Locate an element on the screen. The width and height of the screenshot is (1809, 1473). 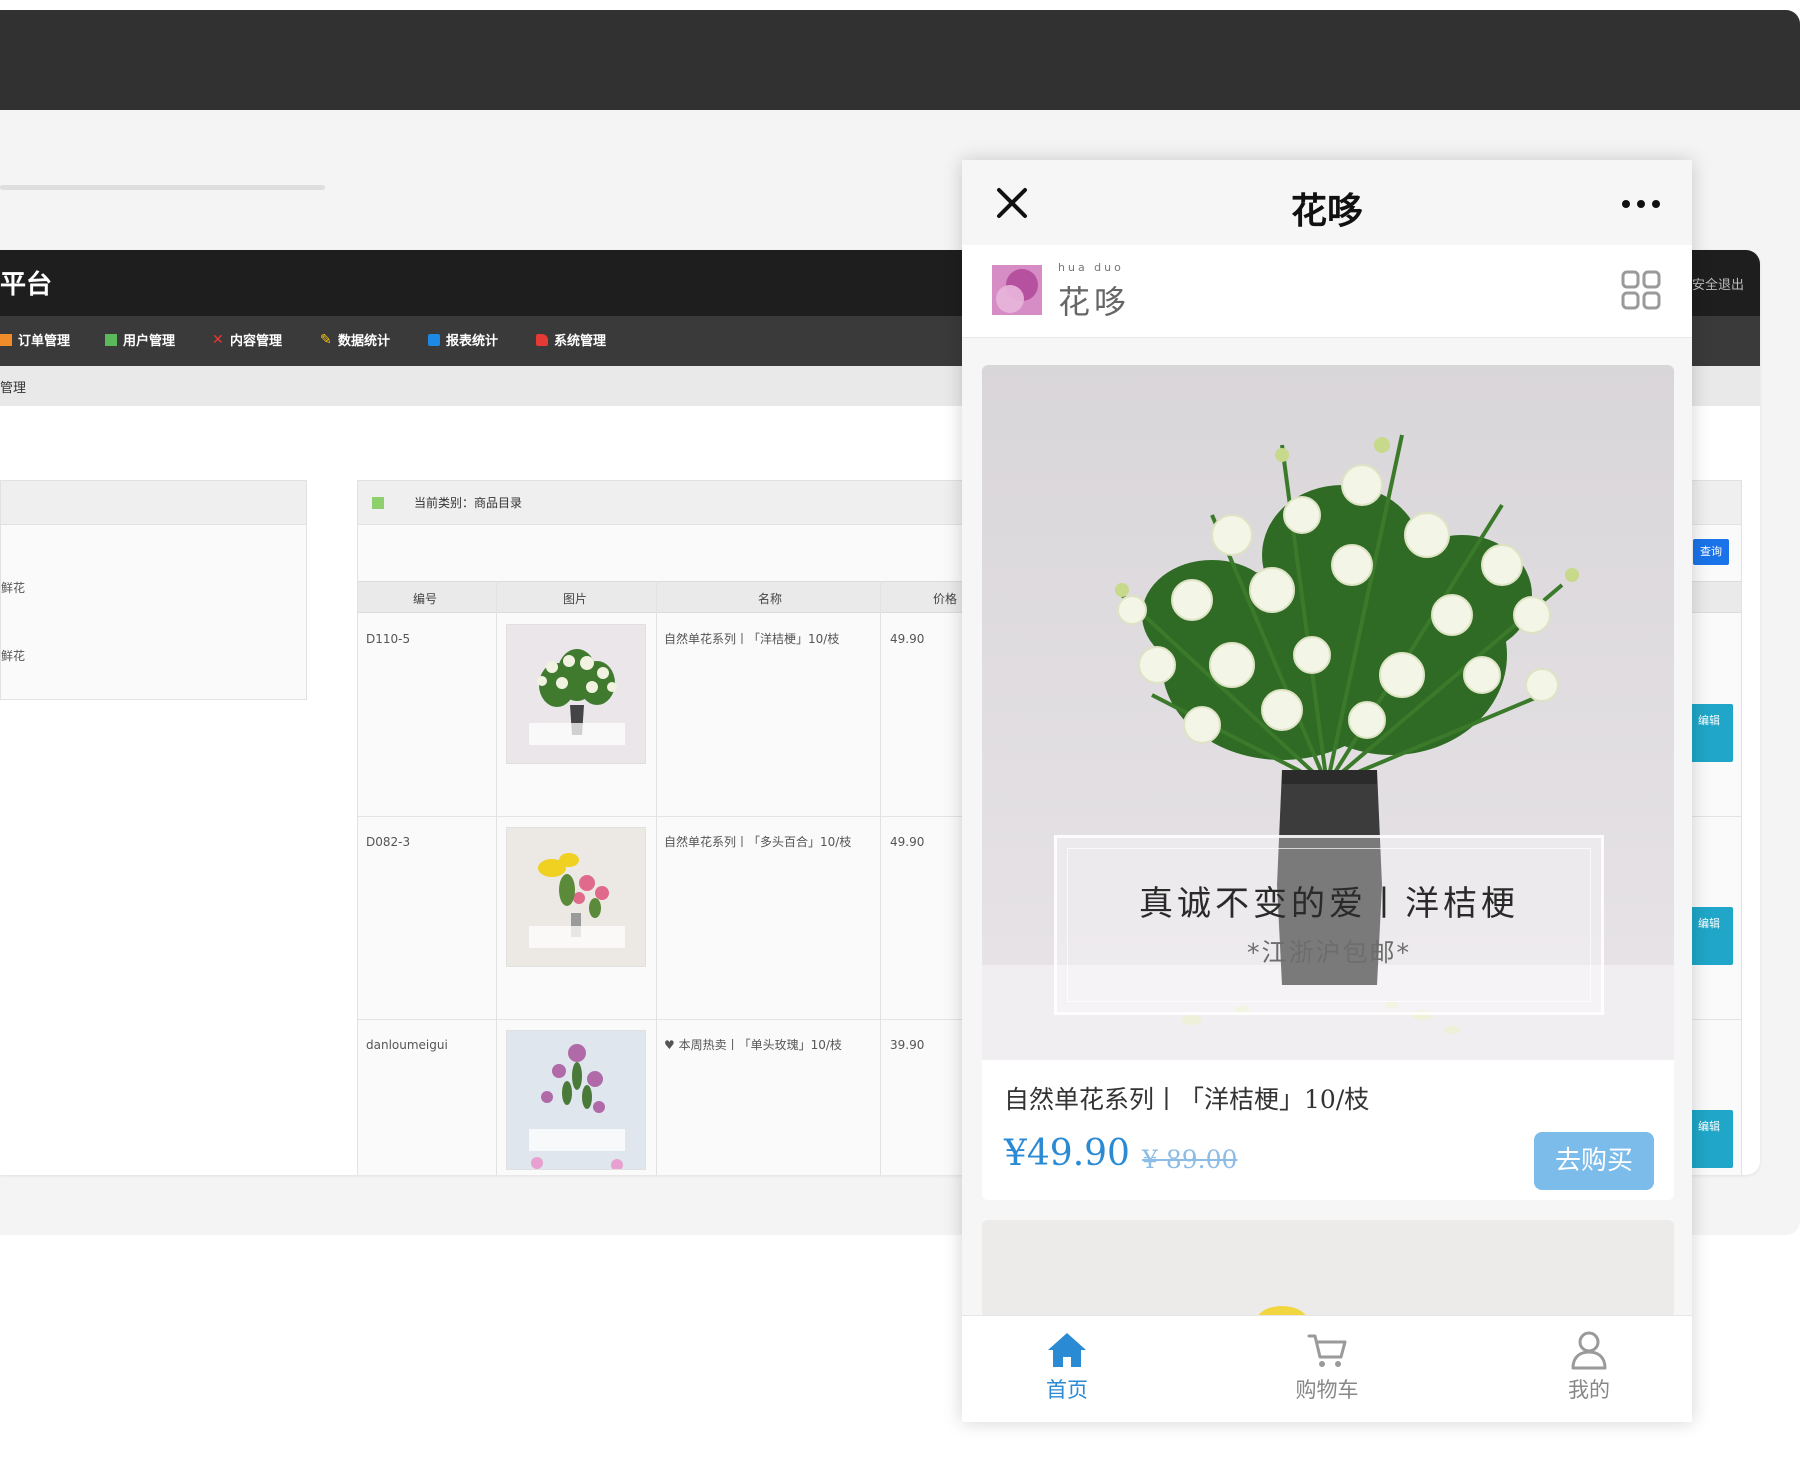
tab-profile: 我的 is located at coordinates (1589, 1367).